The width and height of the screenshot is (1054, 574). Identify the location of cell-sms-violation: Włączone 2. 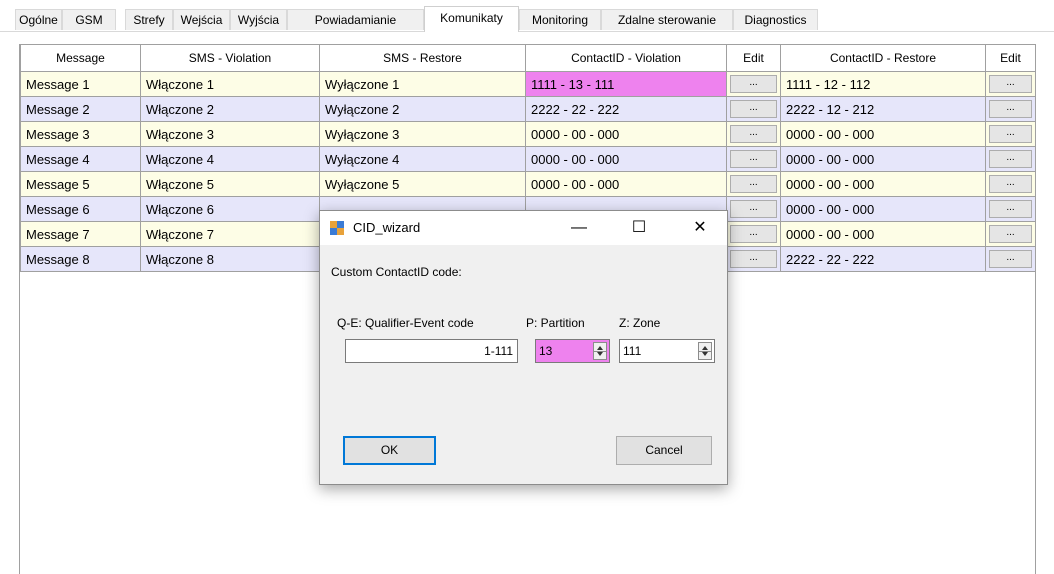
(230, 109).